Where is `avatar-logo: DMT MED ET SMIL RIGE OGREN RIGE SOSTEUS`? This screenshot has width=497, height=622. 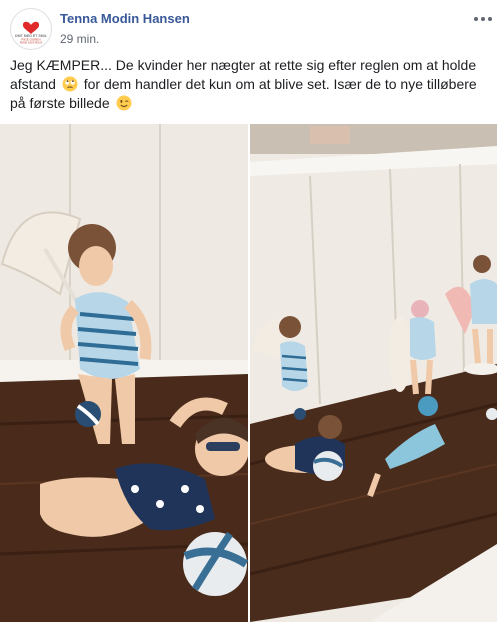
avatar-logo: DMT MED ET SMIL RIGE OGREN RIGE SOSTEUS is located at coordinates (31, 29).